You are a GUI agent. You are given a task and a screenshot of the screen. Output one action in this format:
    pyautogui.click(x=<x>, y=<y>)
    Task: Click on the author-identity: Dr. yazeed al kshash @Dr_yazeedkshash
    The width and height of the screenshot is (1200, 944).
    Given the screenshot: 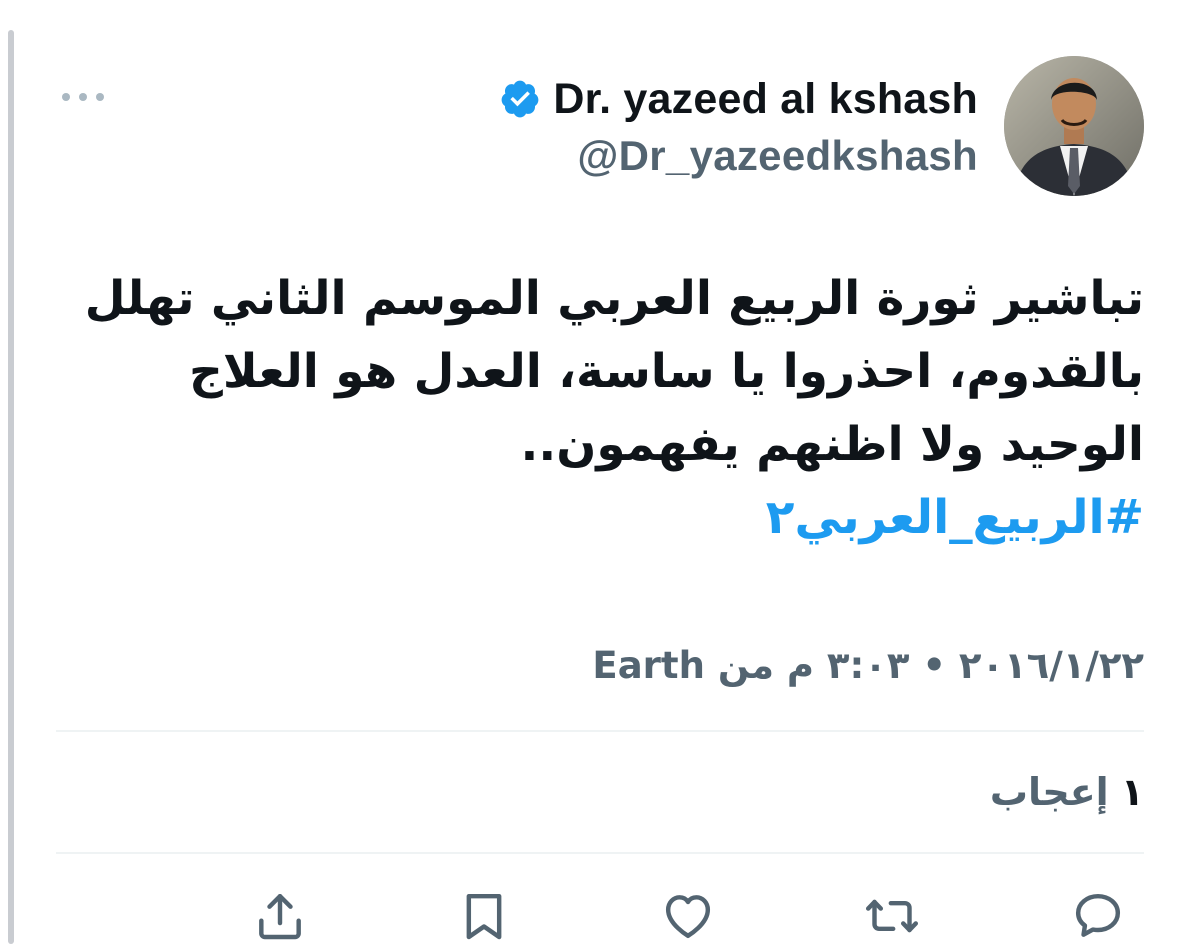 What is the action you would take?
    pyautogui.click(x=738, y=126)
    